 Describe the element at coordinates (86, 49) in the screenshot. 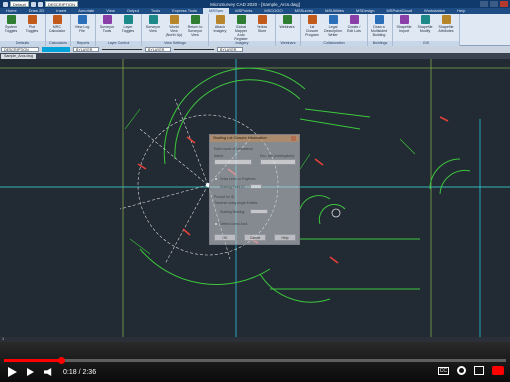

I see `color-dropdown: BYLAYER` at that location.